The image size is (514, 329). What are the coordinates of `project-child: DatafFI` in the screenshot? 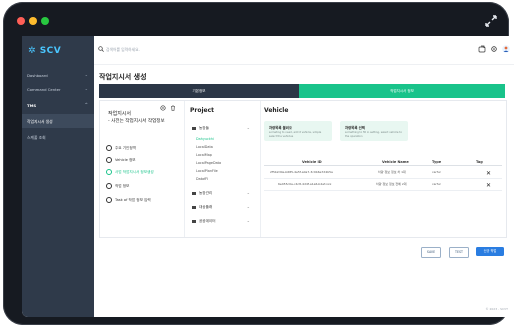 It's located at (202, 179).